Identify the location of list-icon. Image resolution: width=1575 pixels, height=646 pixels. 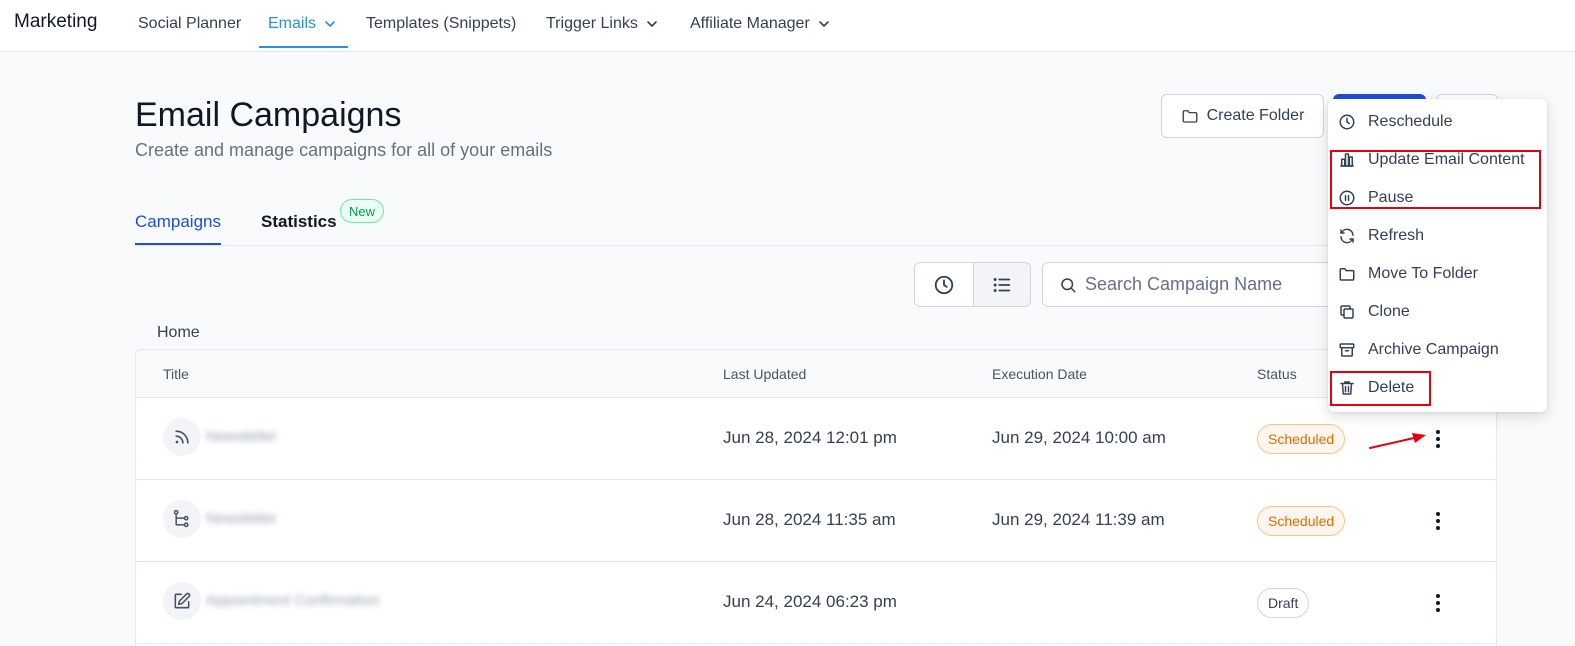
(1001, 284).